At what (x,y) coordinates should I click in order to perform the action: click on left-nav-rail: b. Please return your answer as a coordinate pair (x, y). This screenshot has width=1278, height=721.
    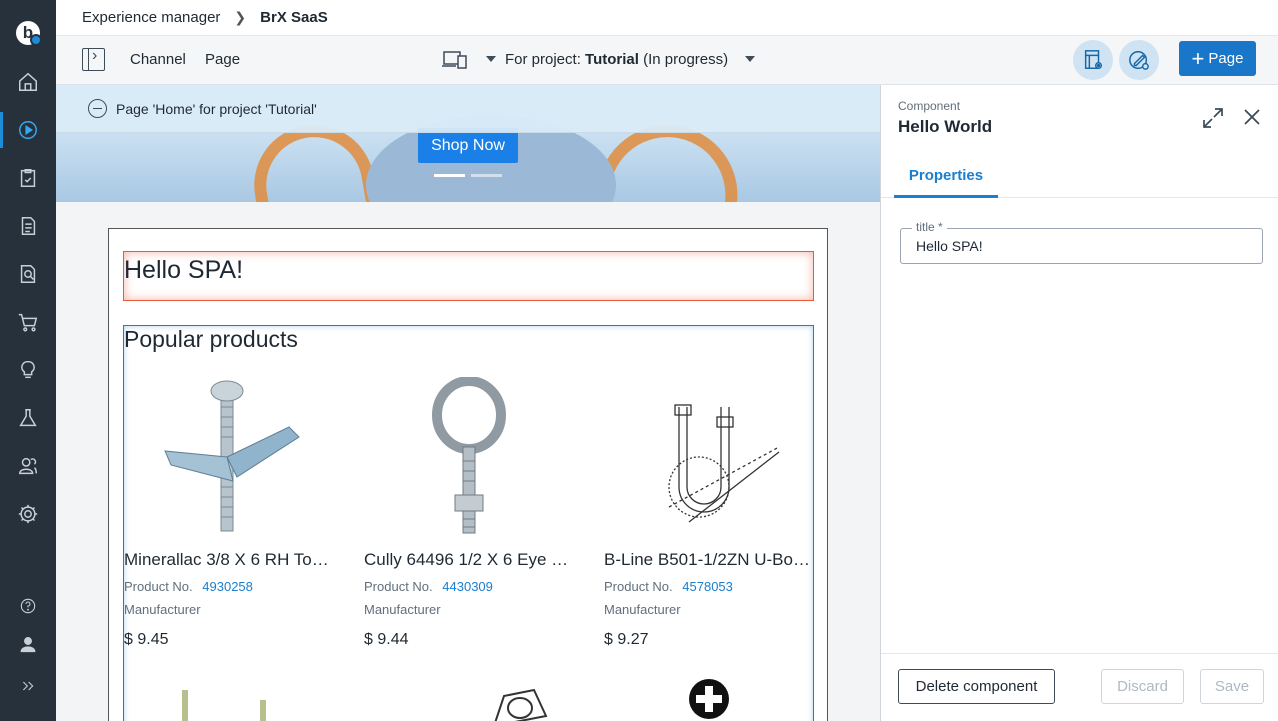
    Looking at the image, I should click on (28, 360).